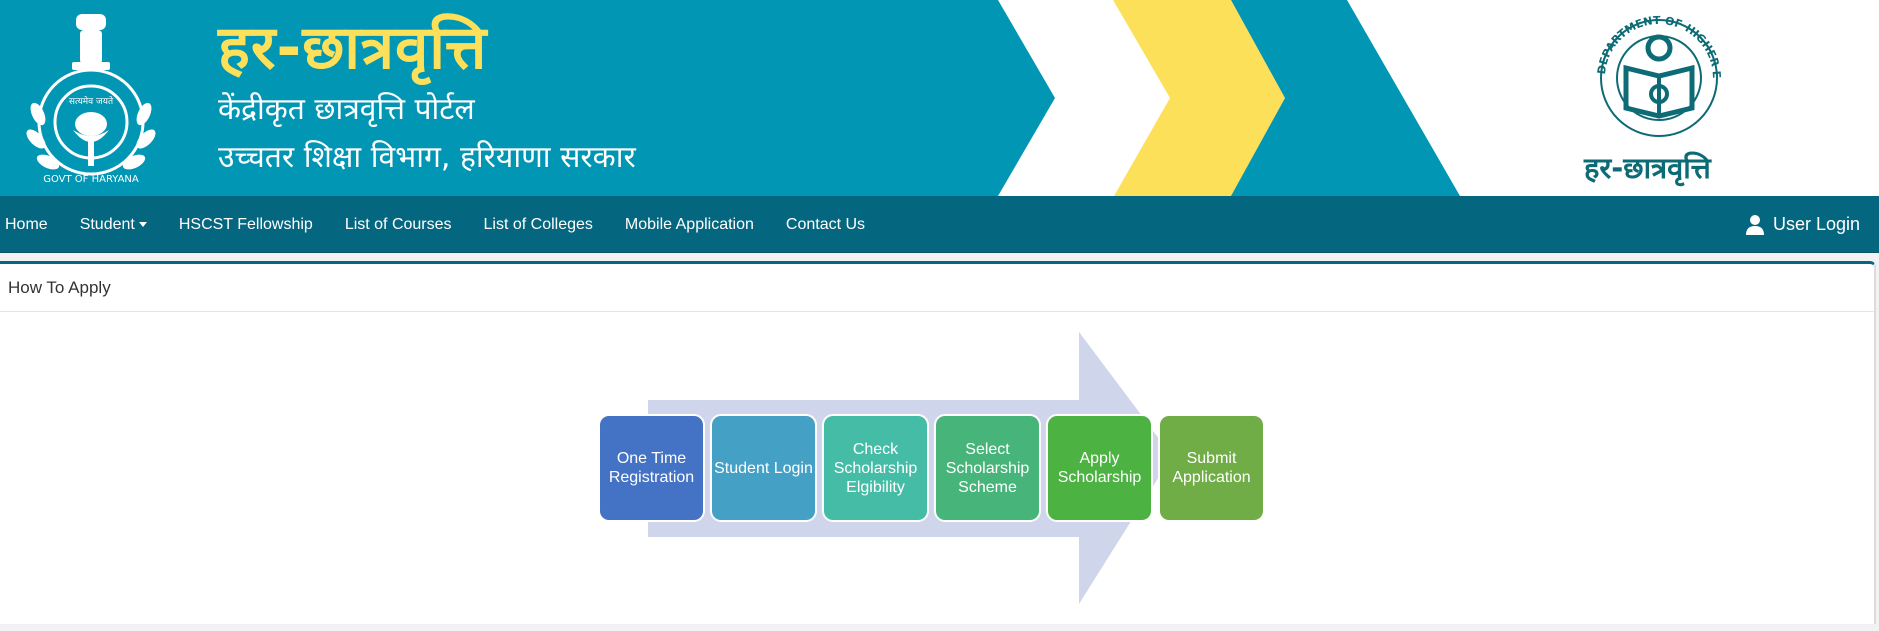  What do you see at coordinates (937, 288) in the screenshot?
I see `card-title: How To Apply` at bounding box center [937, 288].